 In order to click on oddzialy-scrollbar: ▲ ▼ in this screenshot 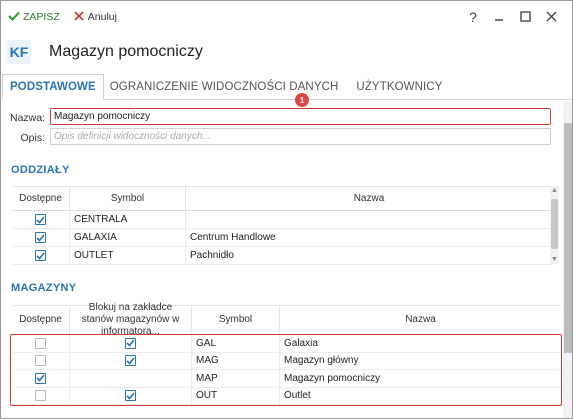, I will do `click(554, 225)`.